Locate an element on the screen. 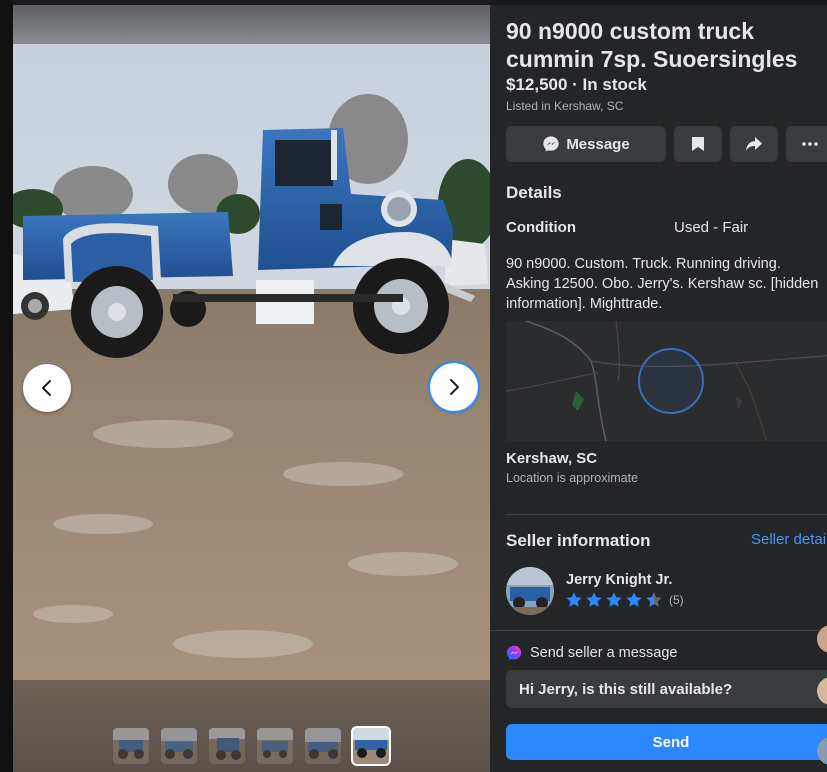  photo-blur-top is located at coordinates (251, 25).